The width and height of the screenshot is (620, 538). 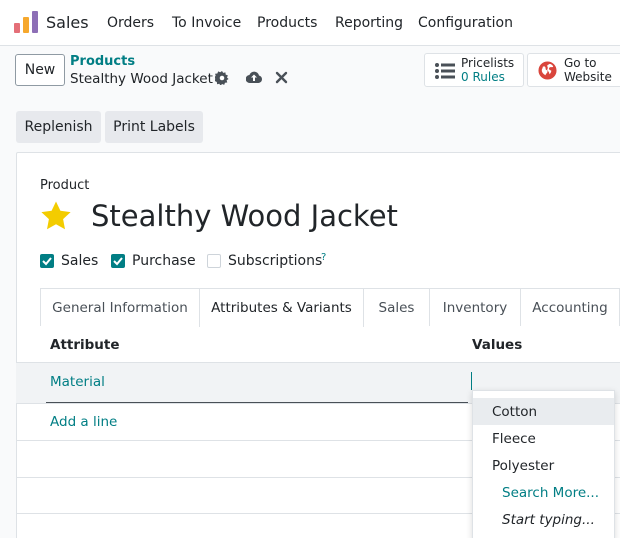 What do you see at coordinates (547, 70) in the screenshot?
I see `globe-icon` at bounding box center [547, 70].